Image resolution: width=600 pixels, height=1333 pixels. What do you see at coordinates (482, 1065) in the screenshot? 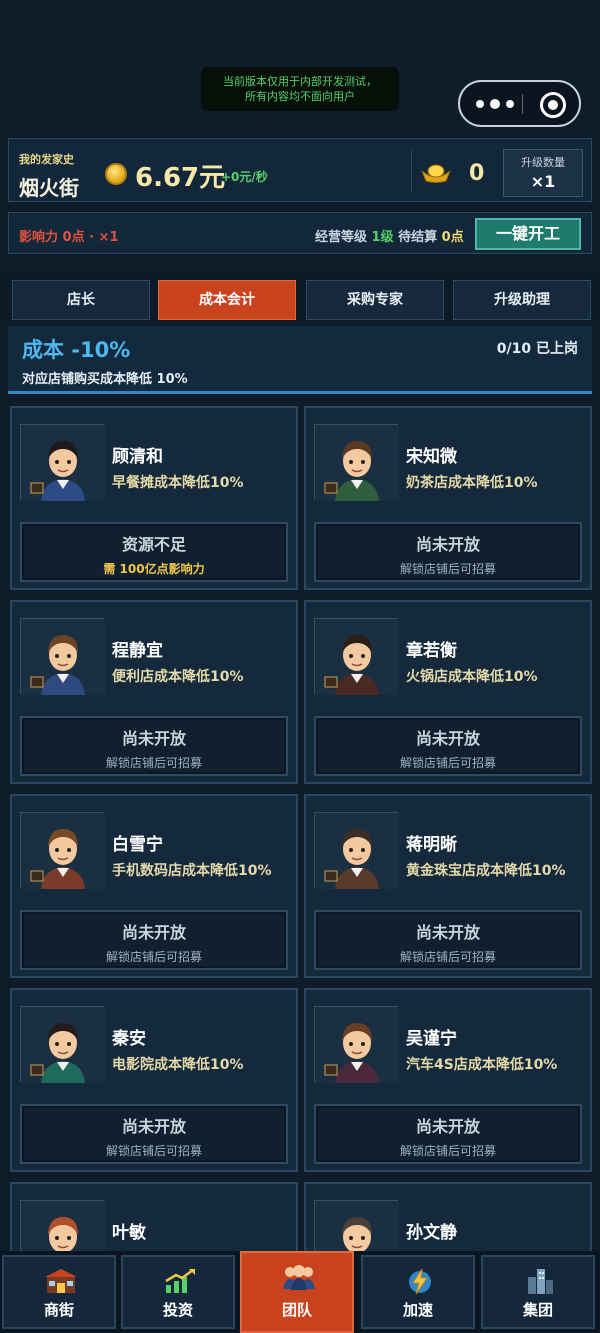
I see `staff-effect: 汽车4S店成本降低10%` at bounding box center [482, 1065].